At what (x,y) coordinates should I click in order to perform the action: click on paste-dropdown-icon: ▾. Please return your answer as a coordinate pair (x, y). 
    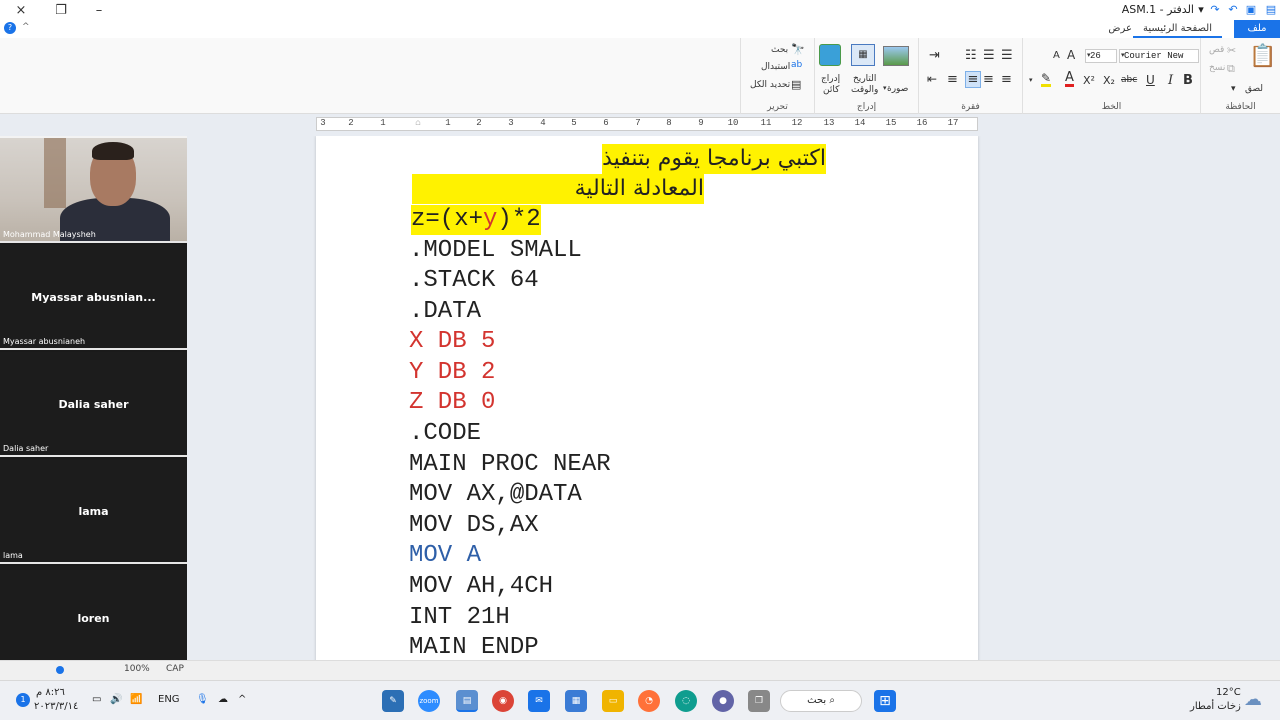
    Looking at the image, I should click on (1233, 89).